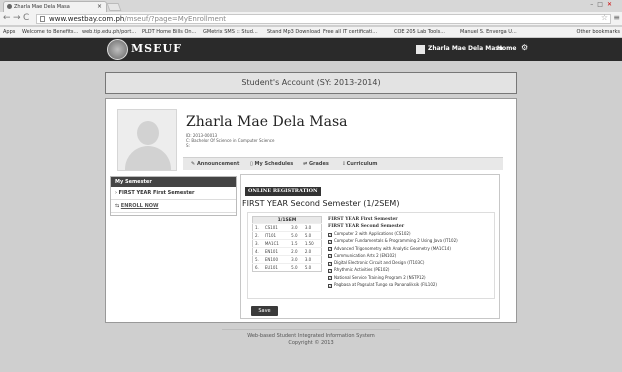 The width and height of the screenshot is (622, 372). What do you see at coordinates (604, 17) in the screenshot?
I see `bookmark-star-icon: ☆` at bounding box center [604, 17].